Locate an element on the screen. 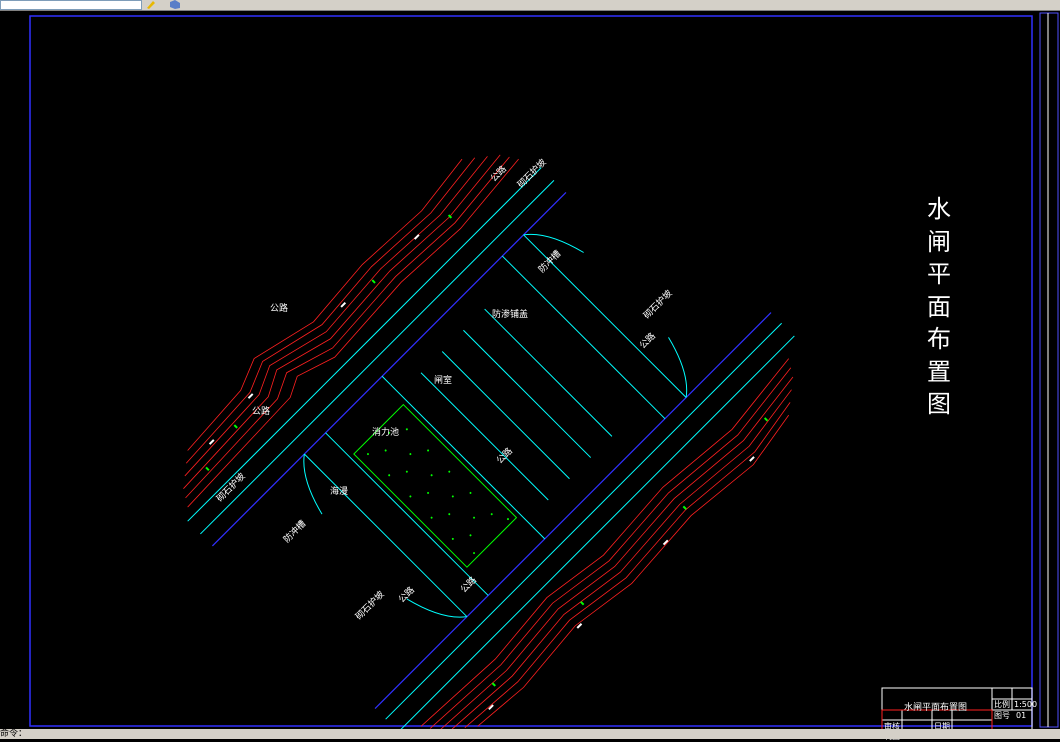  label-road-left-lower: 公路 is located at coordinates (261, 412).